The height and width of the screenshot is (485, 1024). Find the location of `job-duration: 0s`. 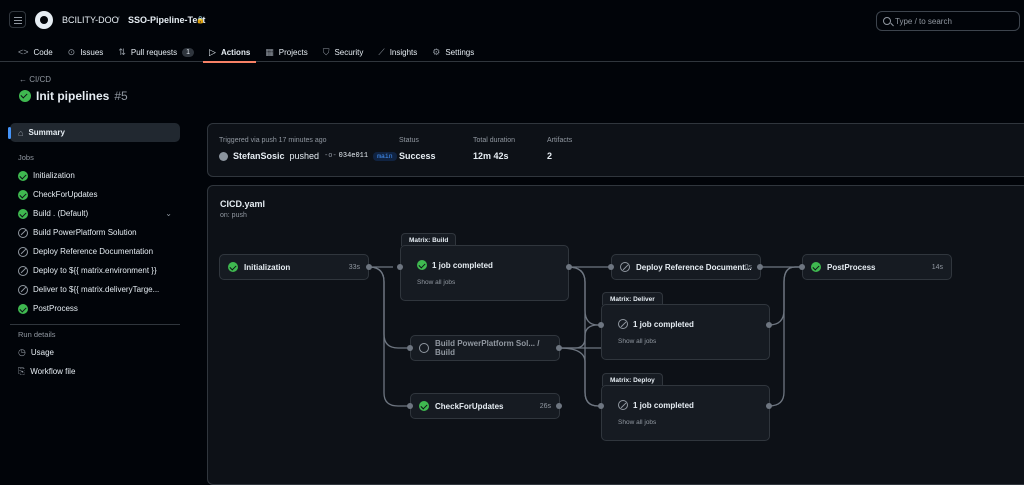

job-duration: 0s is located at coordinates (748, 267).